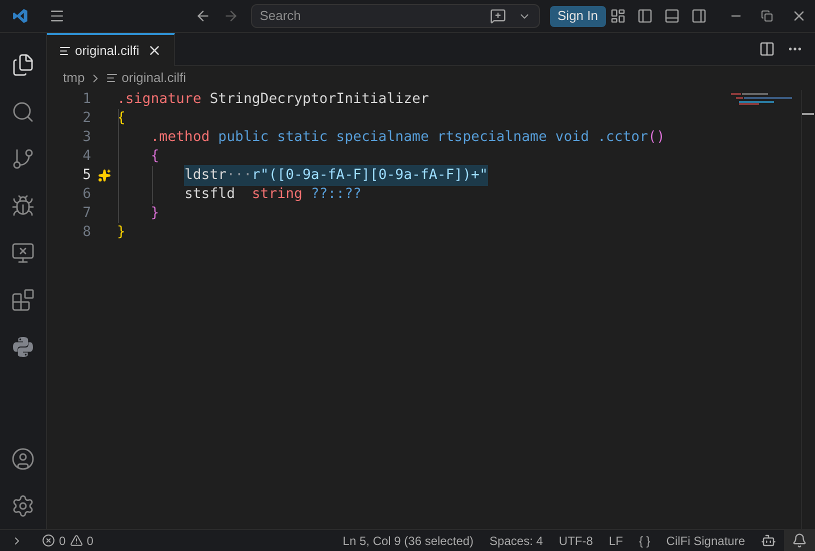 This screenshot has width=815, height=551. What do you see at coordinates (86, 99) in the screenshot?
I see `line-number: 1` at bounding box center [86, 99].